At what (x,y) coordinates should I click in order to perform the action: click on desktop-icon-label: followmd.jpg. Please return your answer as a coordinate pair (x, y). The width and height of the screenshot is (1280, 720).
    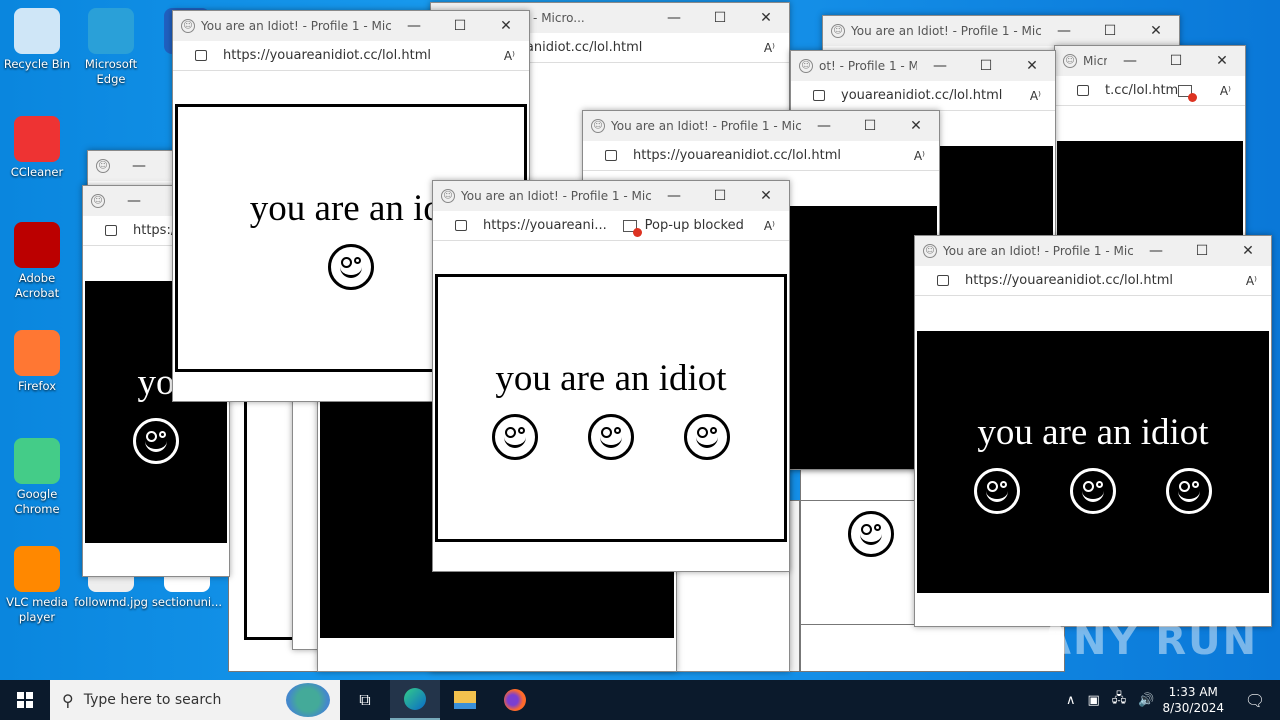
    Looking at the image, I should click on (111, 602).